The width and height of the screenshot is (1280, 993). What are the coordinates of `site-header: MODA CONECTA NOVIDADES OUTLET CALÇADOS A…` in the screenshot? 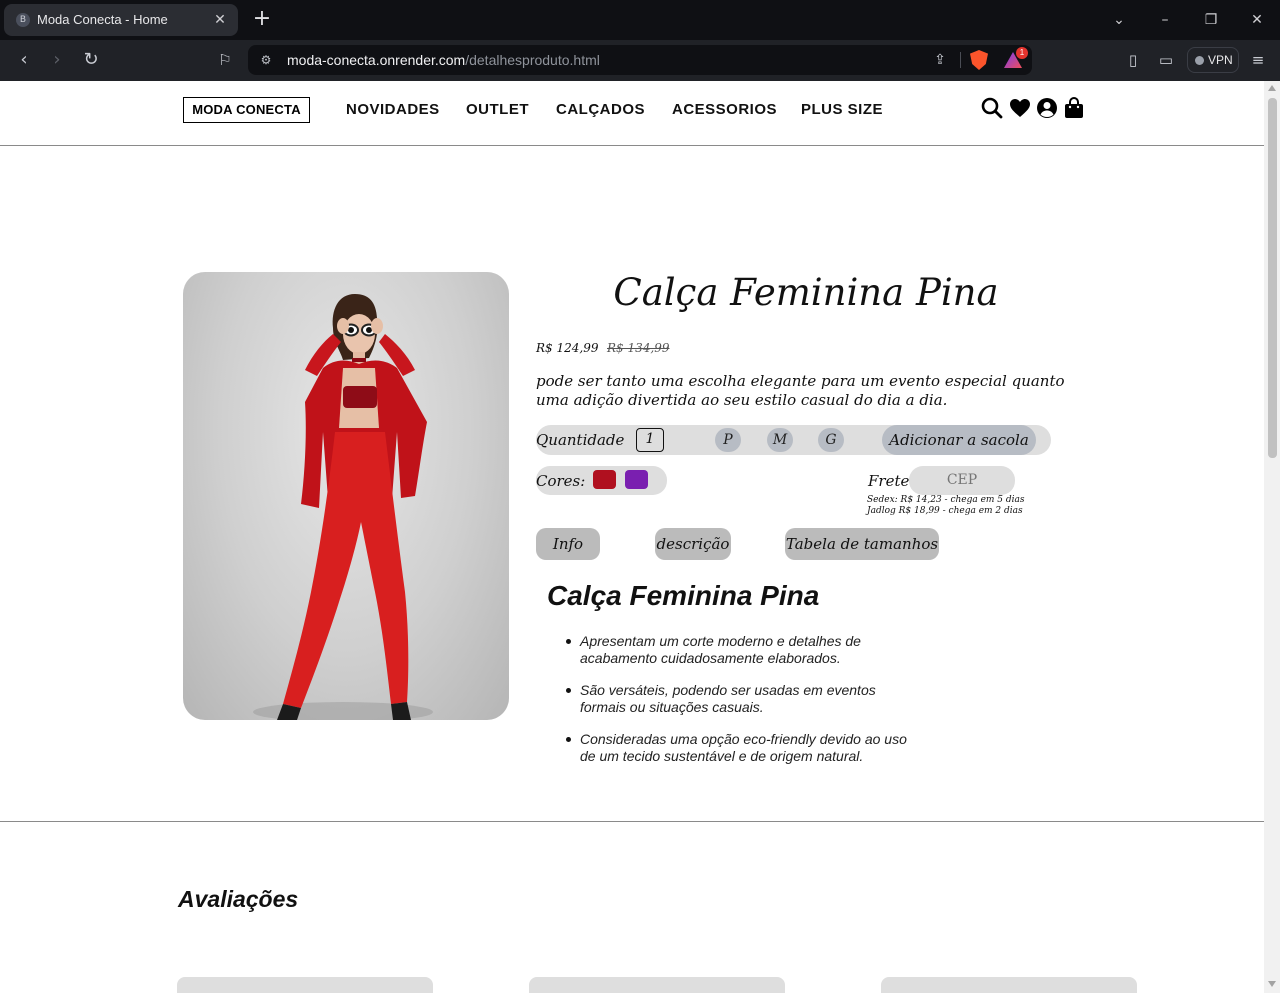 It's located at (632, 113).